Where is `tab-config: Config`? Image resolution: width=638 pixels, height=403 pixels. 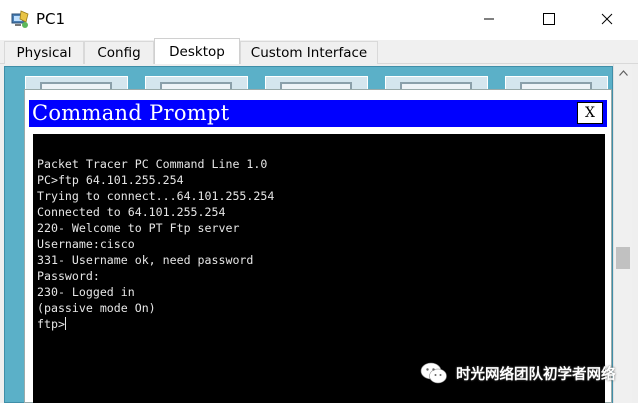 tab-config: Config is located at coordinates (119, 52).